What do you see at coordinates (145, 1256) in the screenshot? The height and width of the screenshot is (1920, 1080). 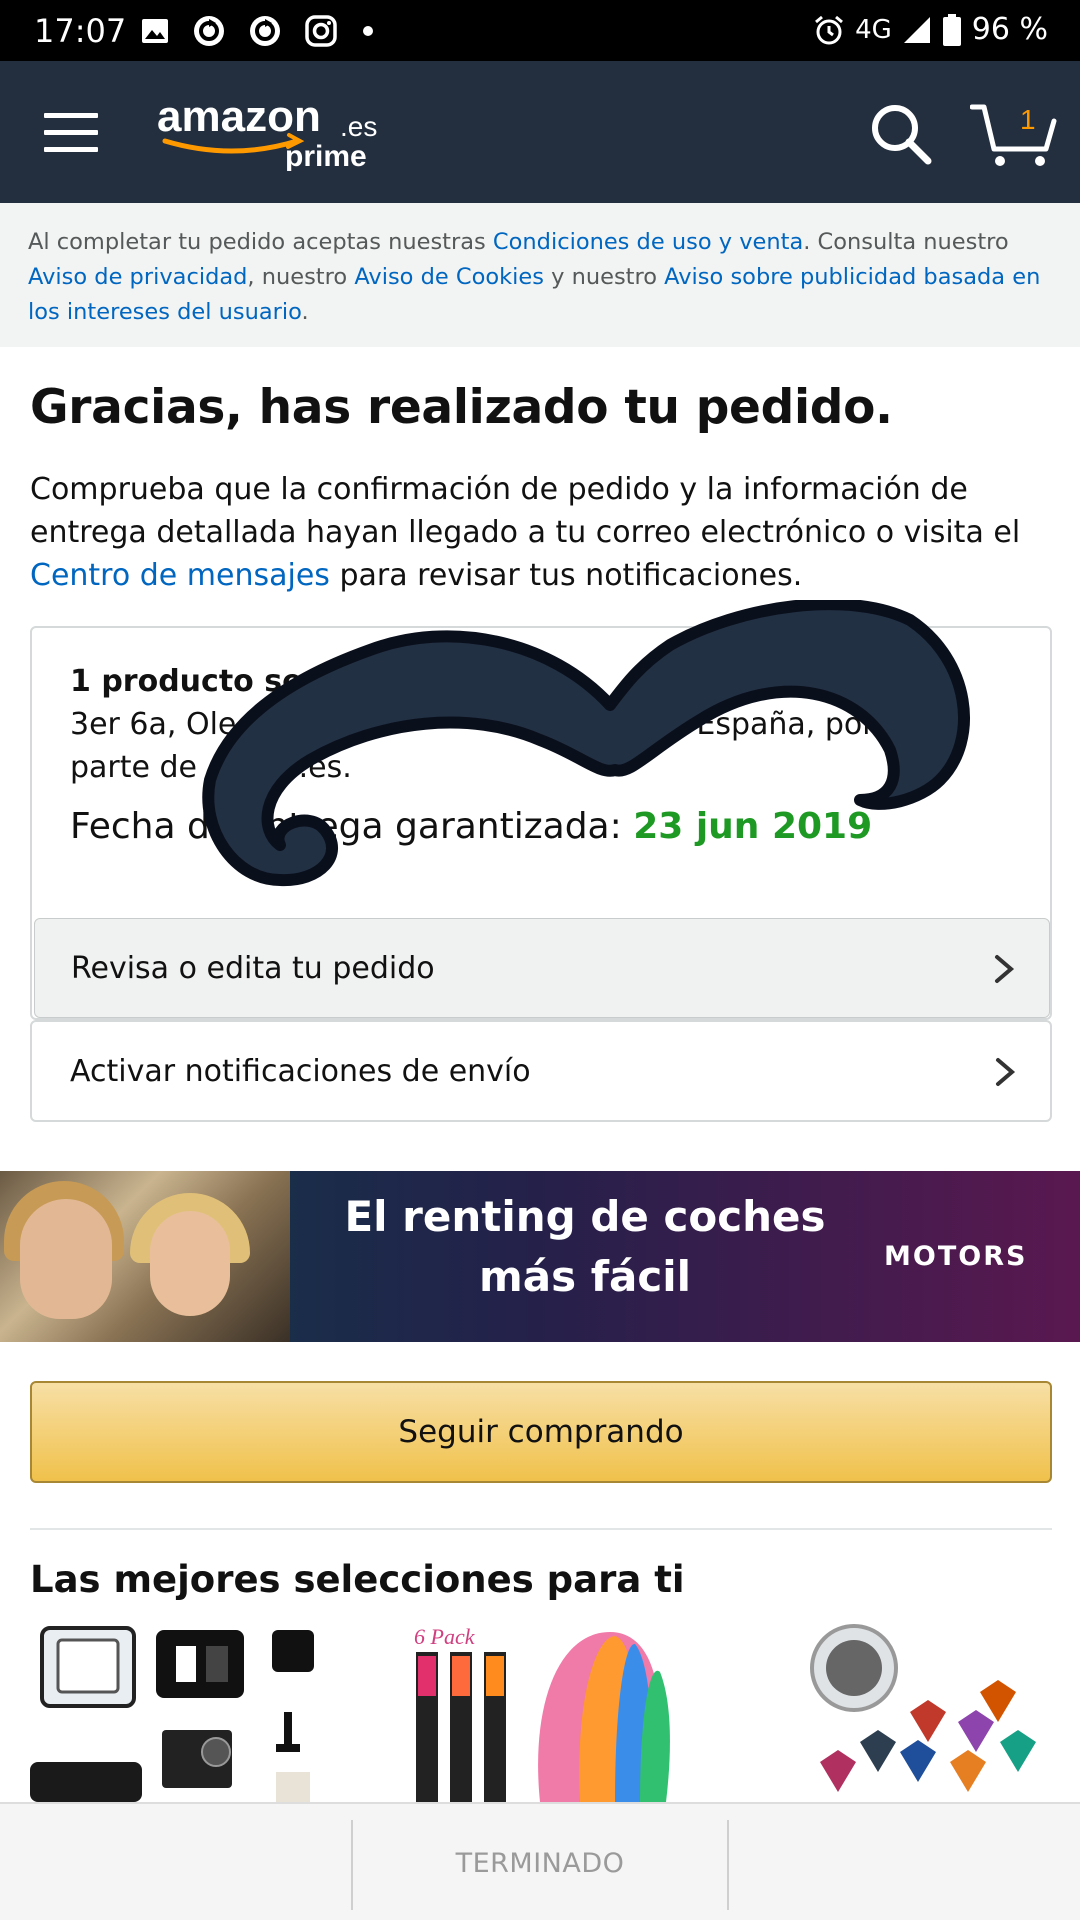 I see `banner-photo` at bounding box center [145, 1256].